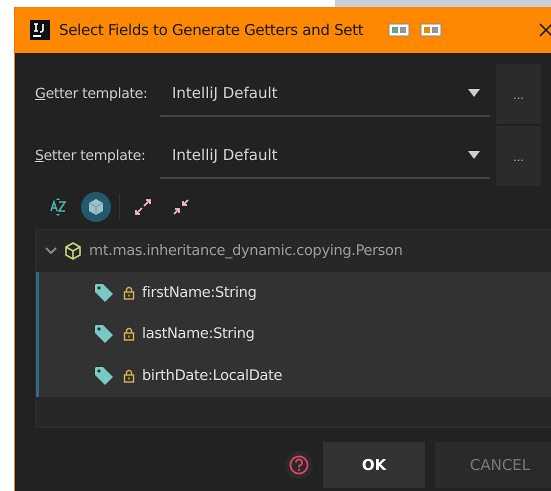  Describe the element at coordinates (544, 30) in the screenshot. I see `close-icon` at that location.